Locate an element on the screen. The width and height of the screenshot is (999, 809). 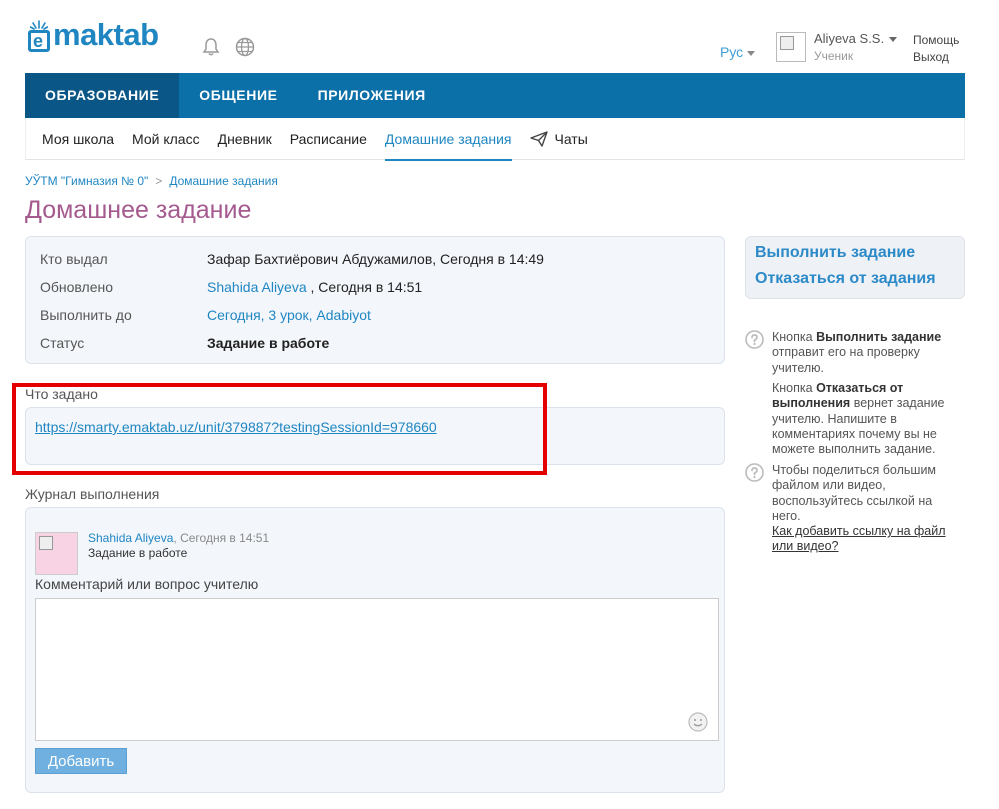
updated-value: Shahida Aliyeva , Сегодня в 14:51 is located at coordinates (314, 287).